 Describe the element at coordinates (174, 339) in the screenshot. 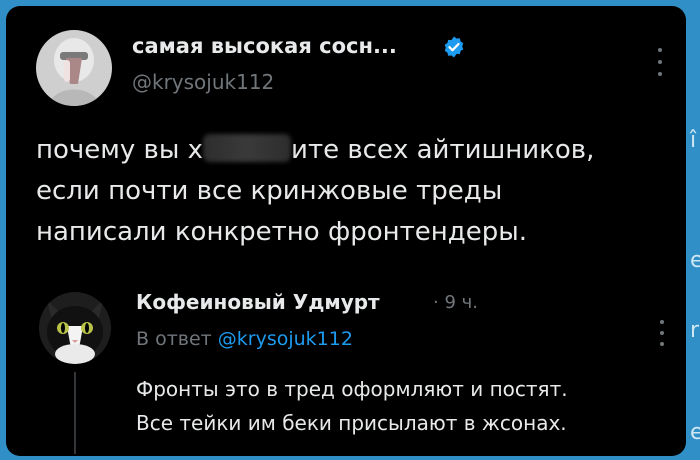

I see `replying-to-label: В ответ` at that location.